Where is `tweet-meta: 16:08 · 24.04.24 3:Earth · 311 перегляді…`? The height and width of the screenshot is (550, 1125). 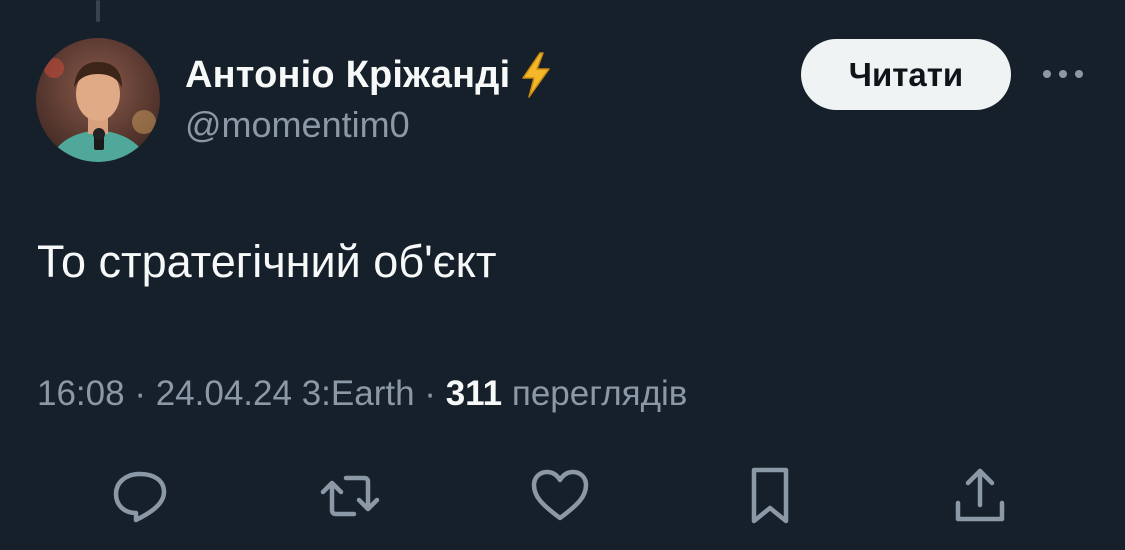
tweet-meta: 16:08 · 24.04.24 3:Earth · 311 перегляді… is located at coordinates (362, 394).